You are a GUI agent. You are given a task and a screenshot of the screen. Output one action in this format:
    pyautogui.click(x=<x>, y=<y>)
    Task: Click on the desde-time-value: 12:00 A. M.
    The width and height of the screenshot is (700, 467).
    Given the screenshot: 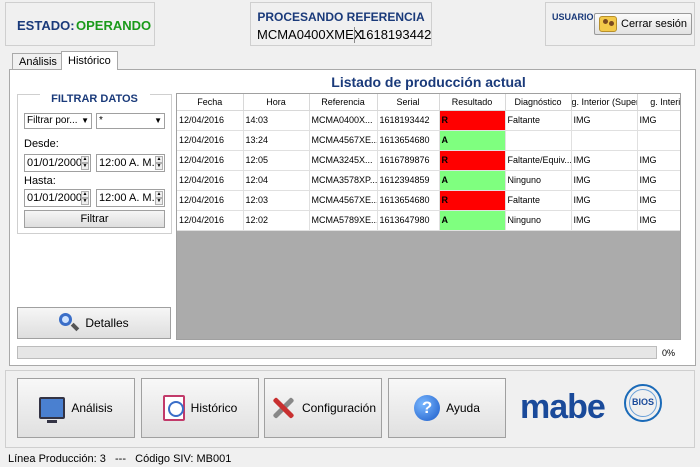 What is the action you would take?
    pyautogui.click(x=127, y=163)
    